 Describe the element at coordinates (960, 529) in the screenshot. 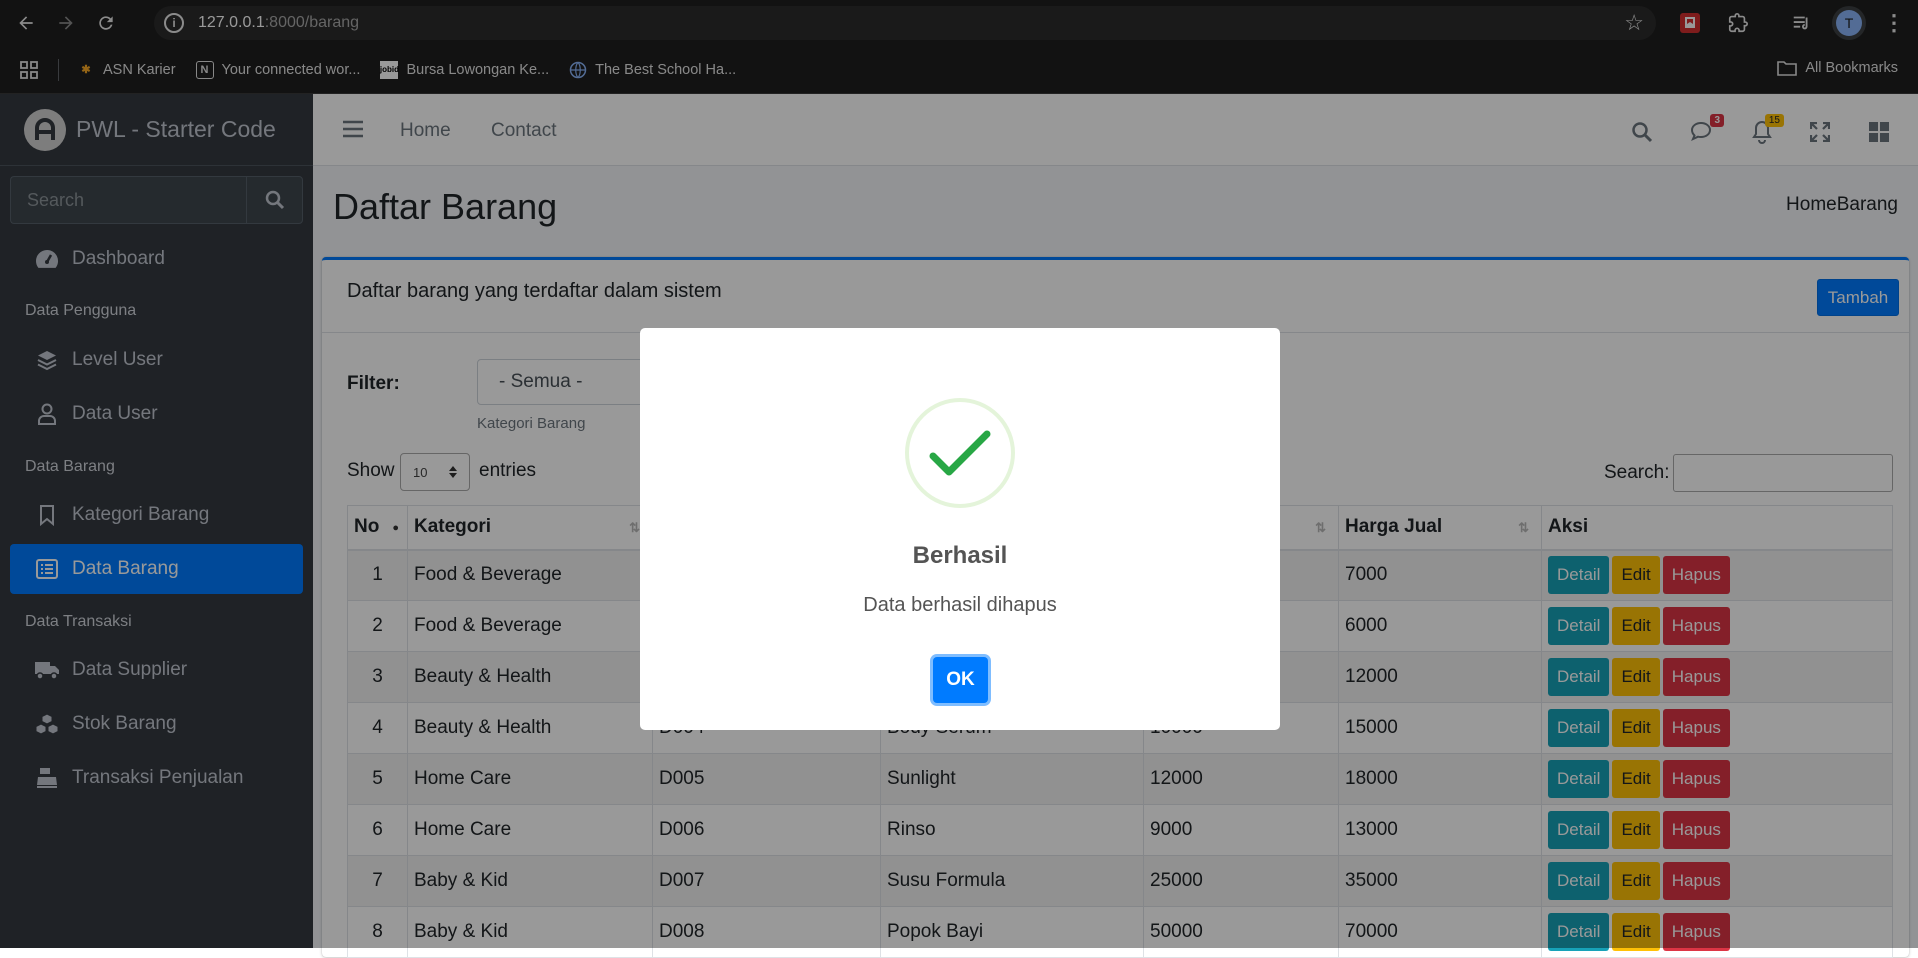

I see `success-dialog: Berhasil Data berhasil dihapus OK` at that location.